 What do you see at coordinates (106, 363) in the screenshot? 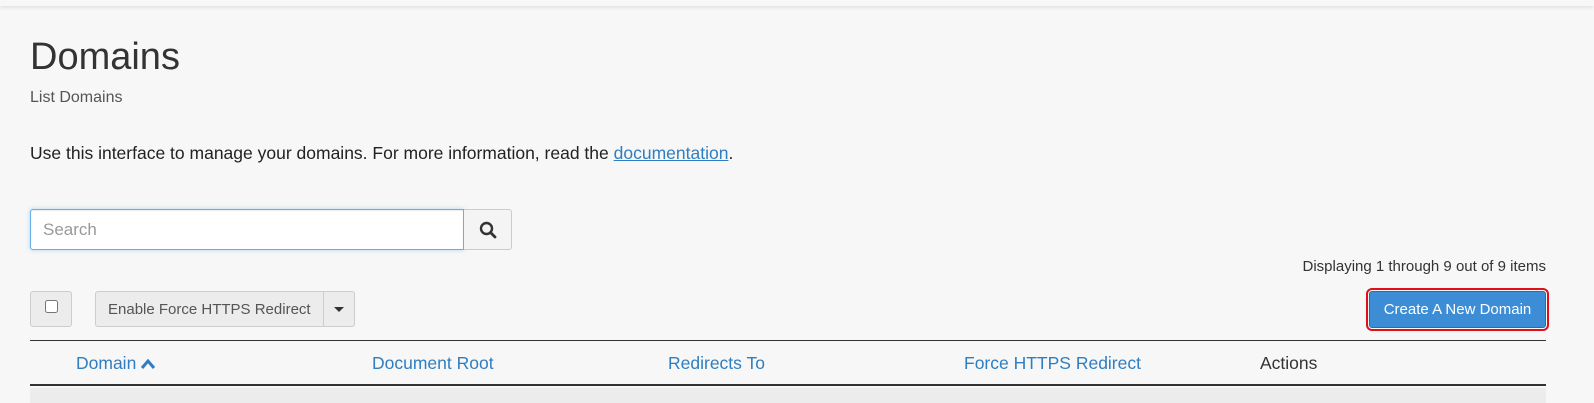
I see `column-header-label: Domain` at bounding box center [106, 363].